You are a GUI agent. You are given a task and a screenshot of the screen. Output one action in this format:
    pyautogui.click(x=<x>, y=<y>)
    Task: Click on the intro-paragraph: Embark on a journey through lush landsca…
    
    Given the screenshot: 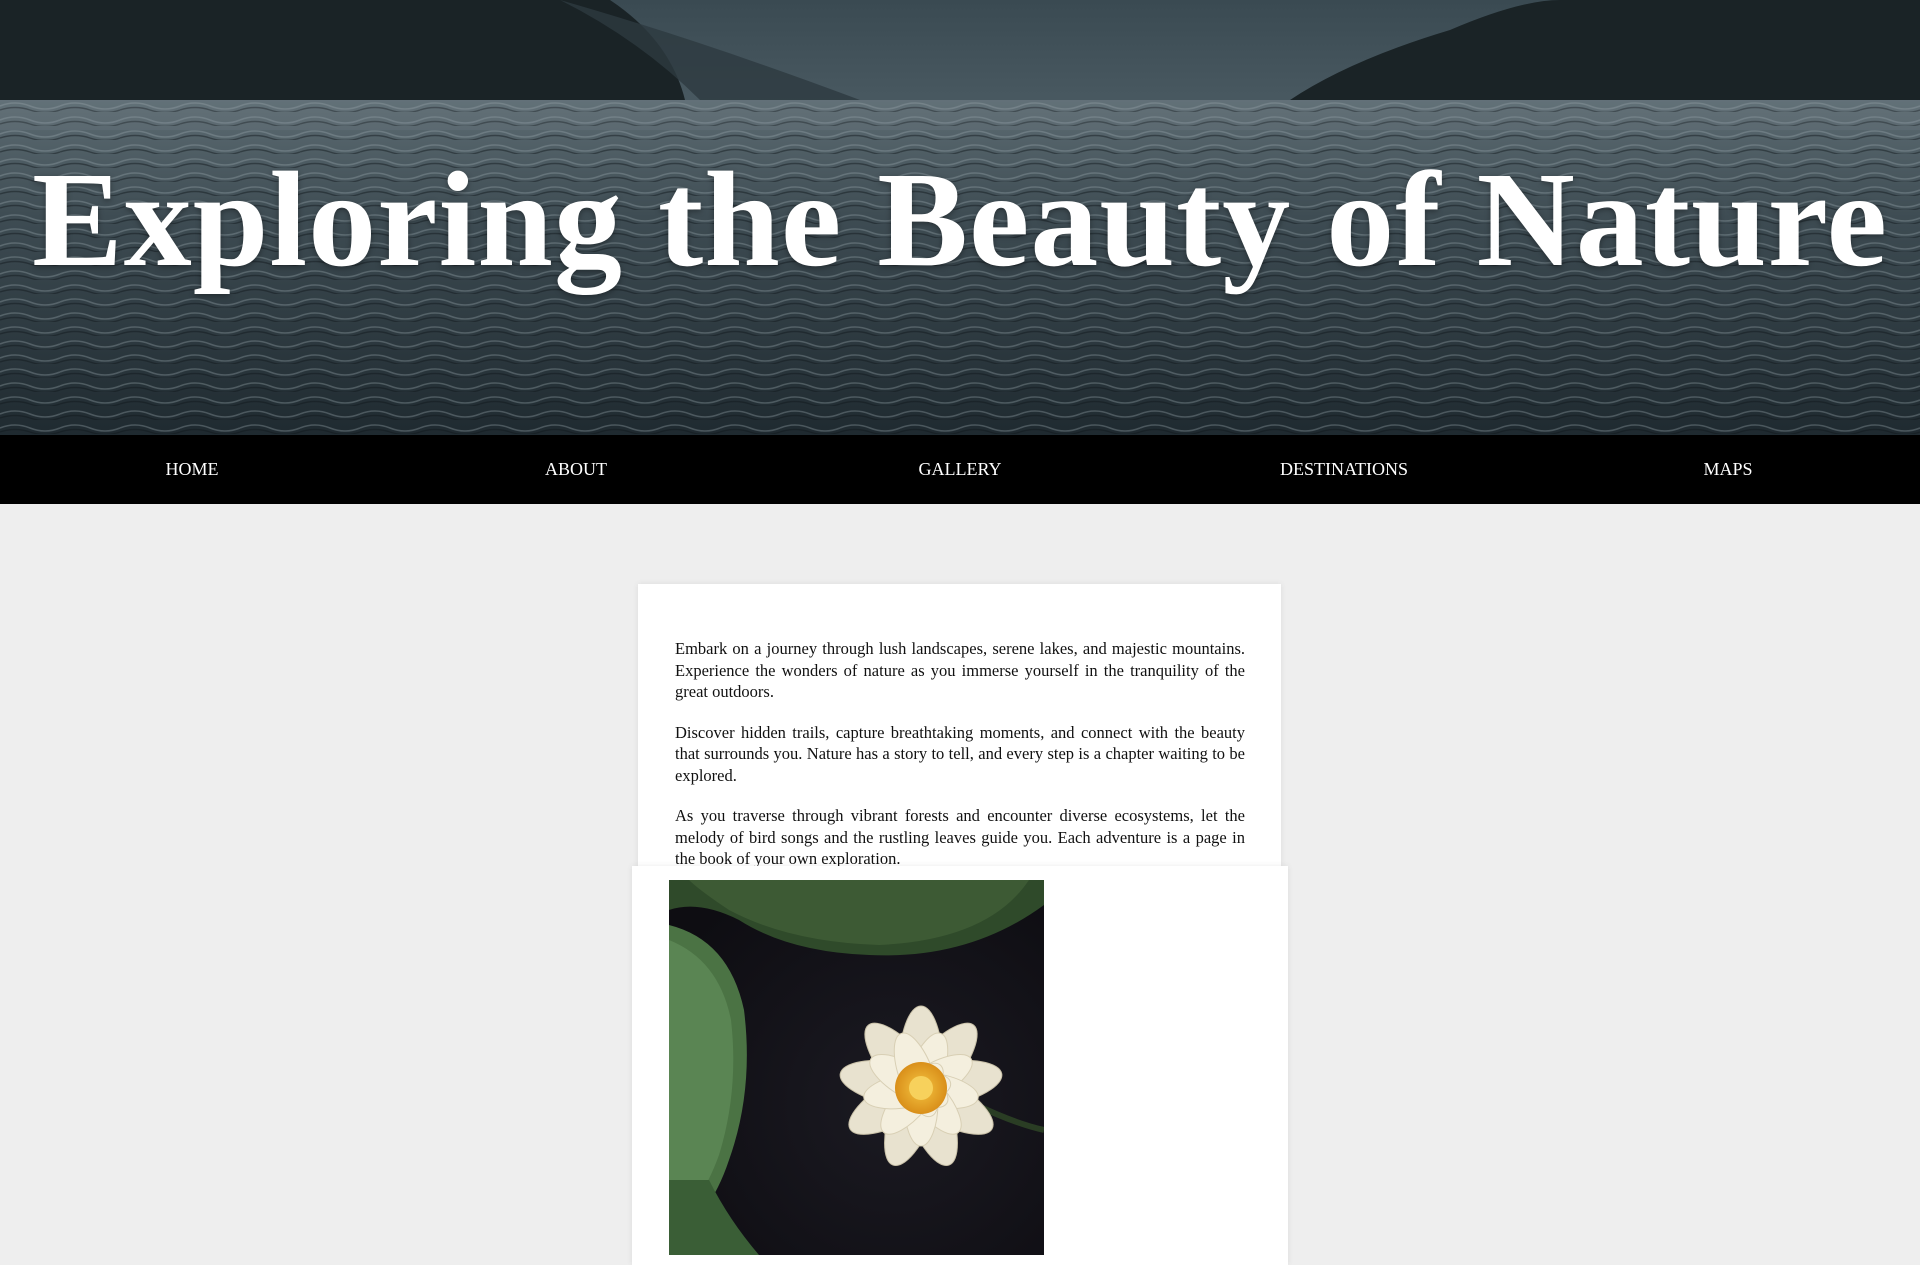 What is the action you would take?
    pyautogui.click(x=960, y=670)
    